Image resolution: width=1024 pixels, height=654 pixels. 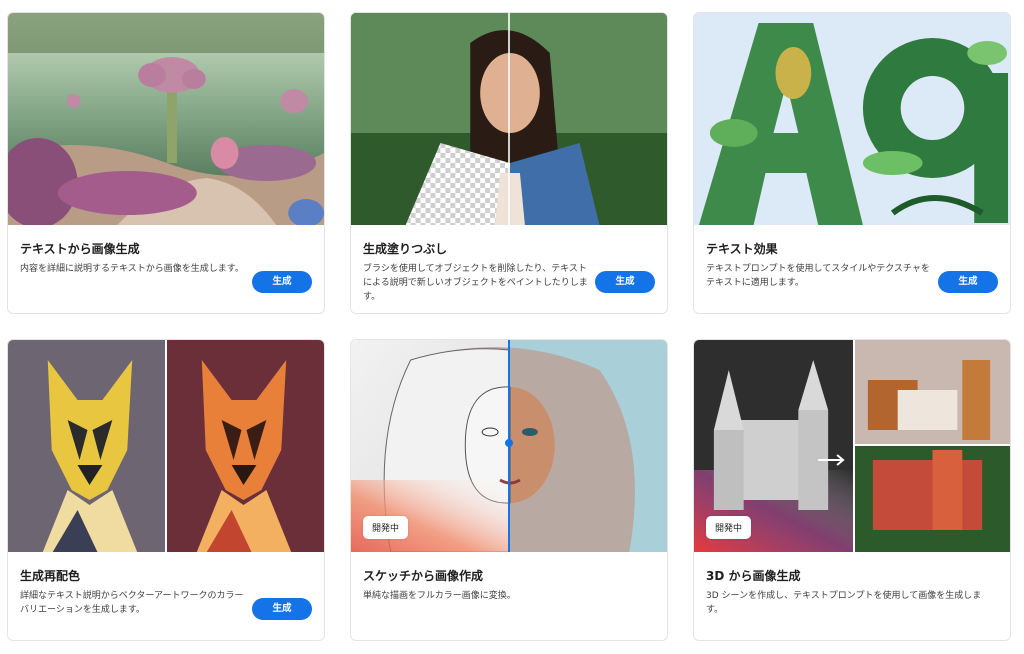 I want to click on card-description: 詳細なテキスト説明からベクターアートワークのカラーバリエーションを生成します。, so click(x=132, y=603).